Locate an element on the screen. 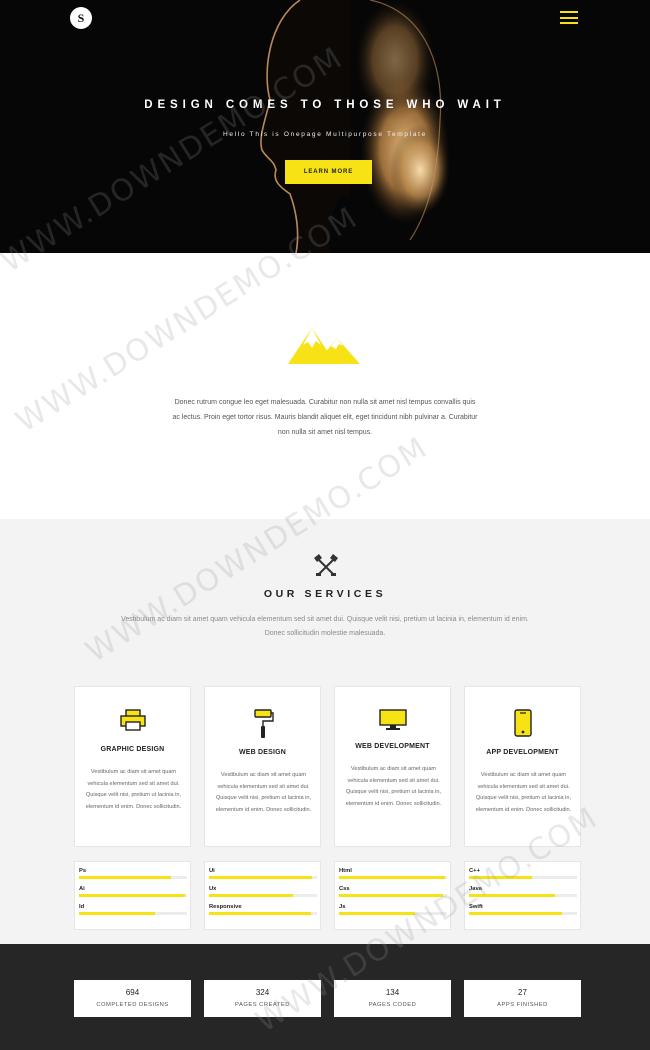  skill-label: Swift is located at coordinates (476, 907).